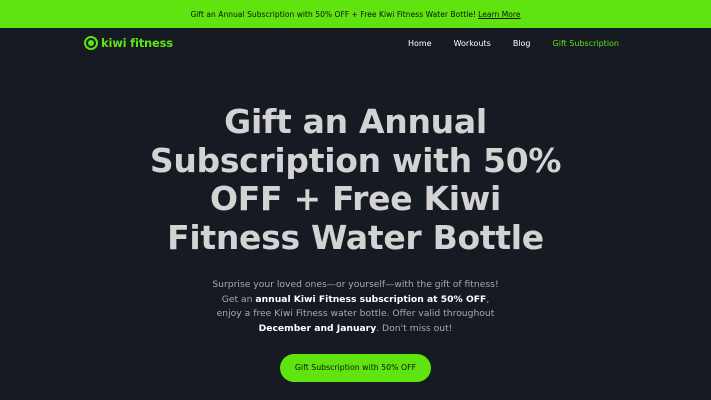  I want to click on learn-more-link: Learn More, so click(499, 14).